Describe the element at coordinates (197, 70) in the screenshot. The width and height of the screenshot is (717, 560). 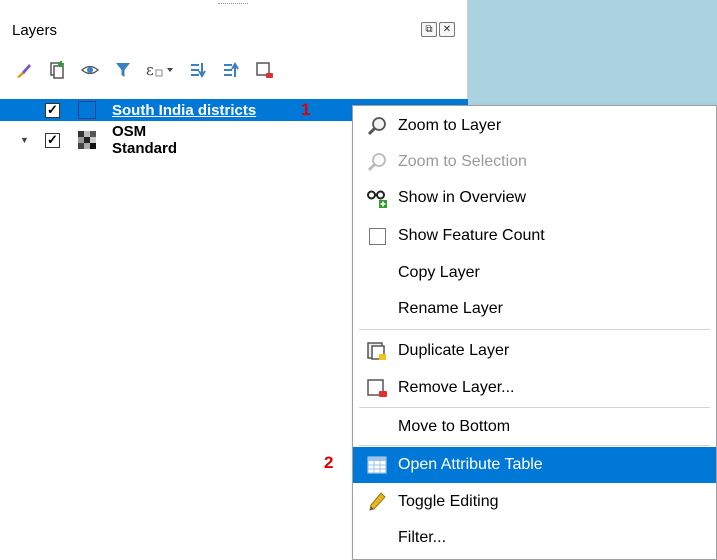
I see `expand-all-icon` at that location.